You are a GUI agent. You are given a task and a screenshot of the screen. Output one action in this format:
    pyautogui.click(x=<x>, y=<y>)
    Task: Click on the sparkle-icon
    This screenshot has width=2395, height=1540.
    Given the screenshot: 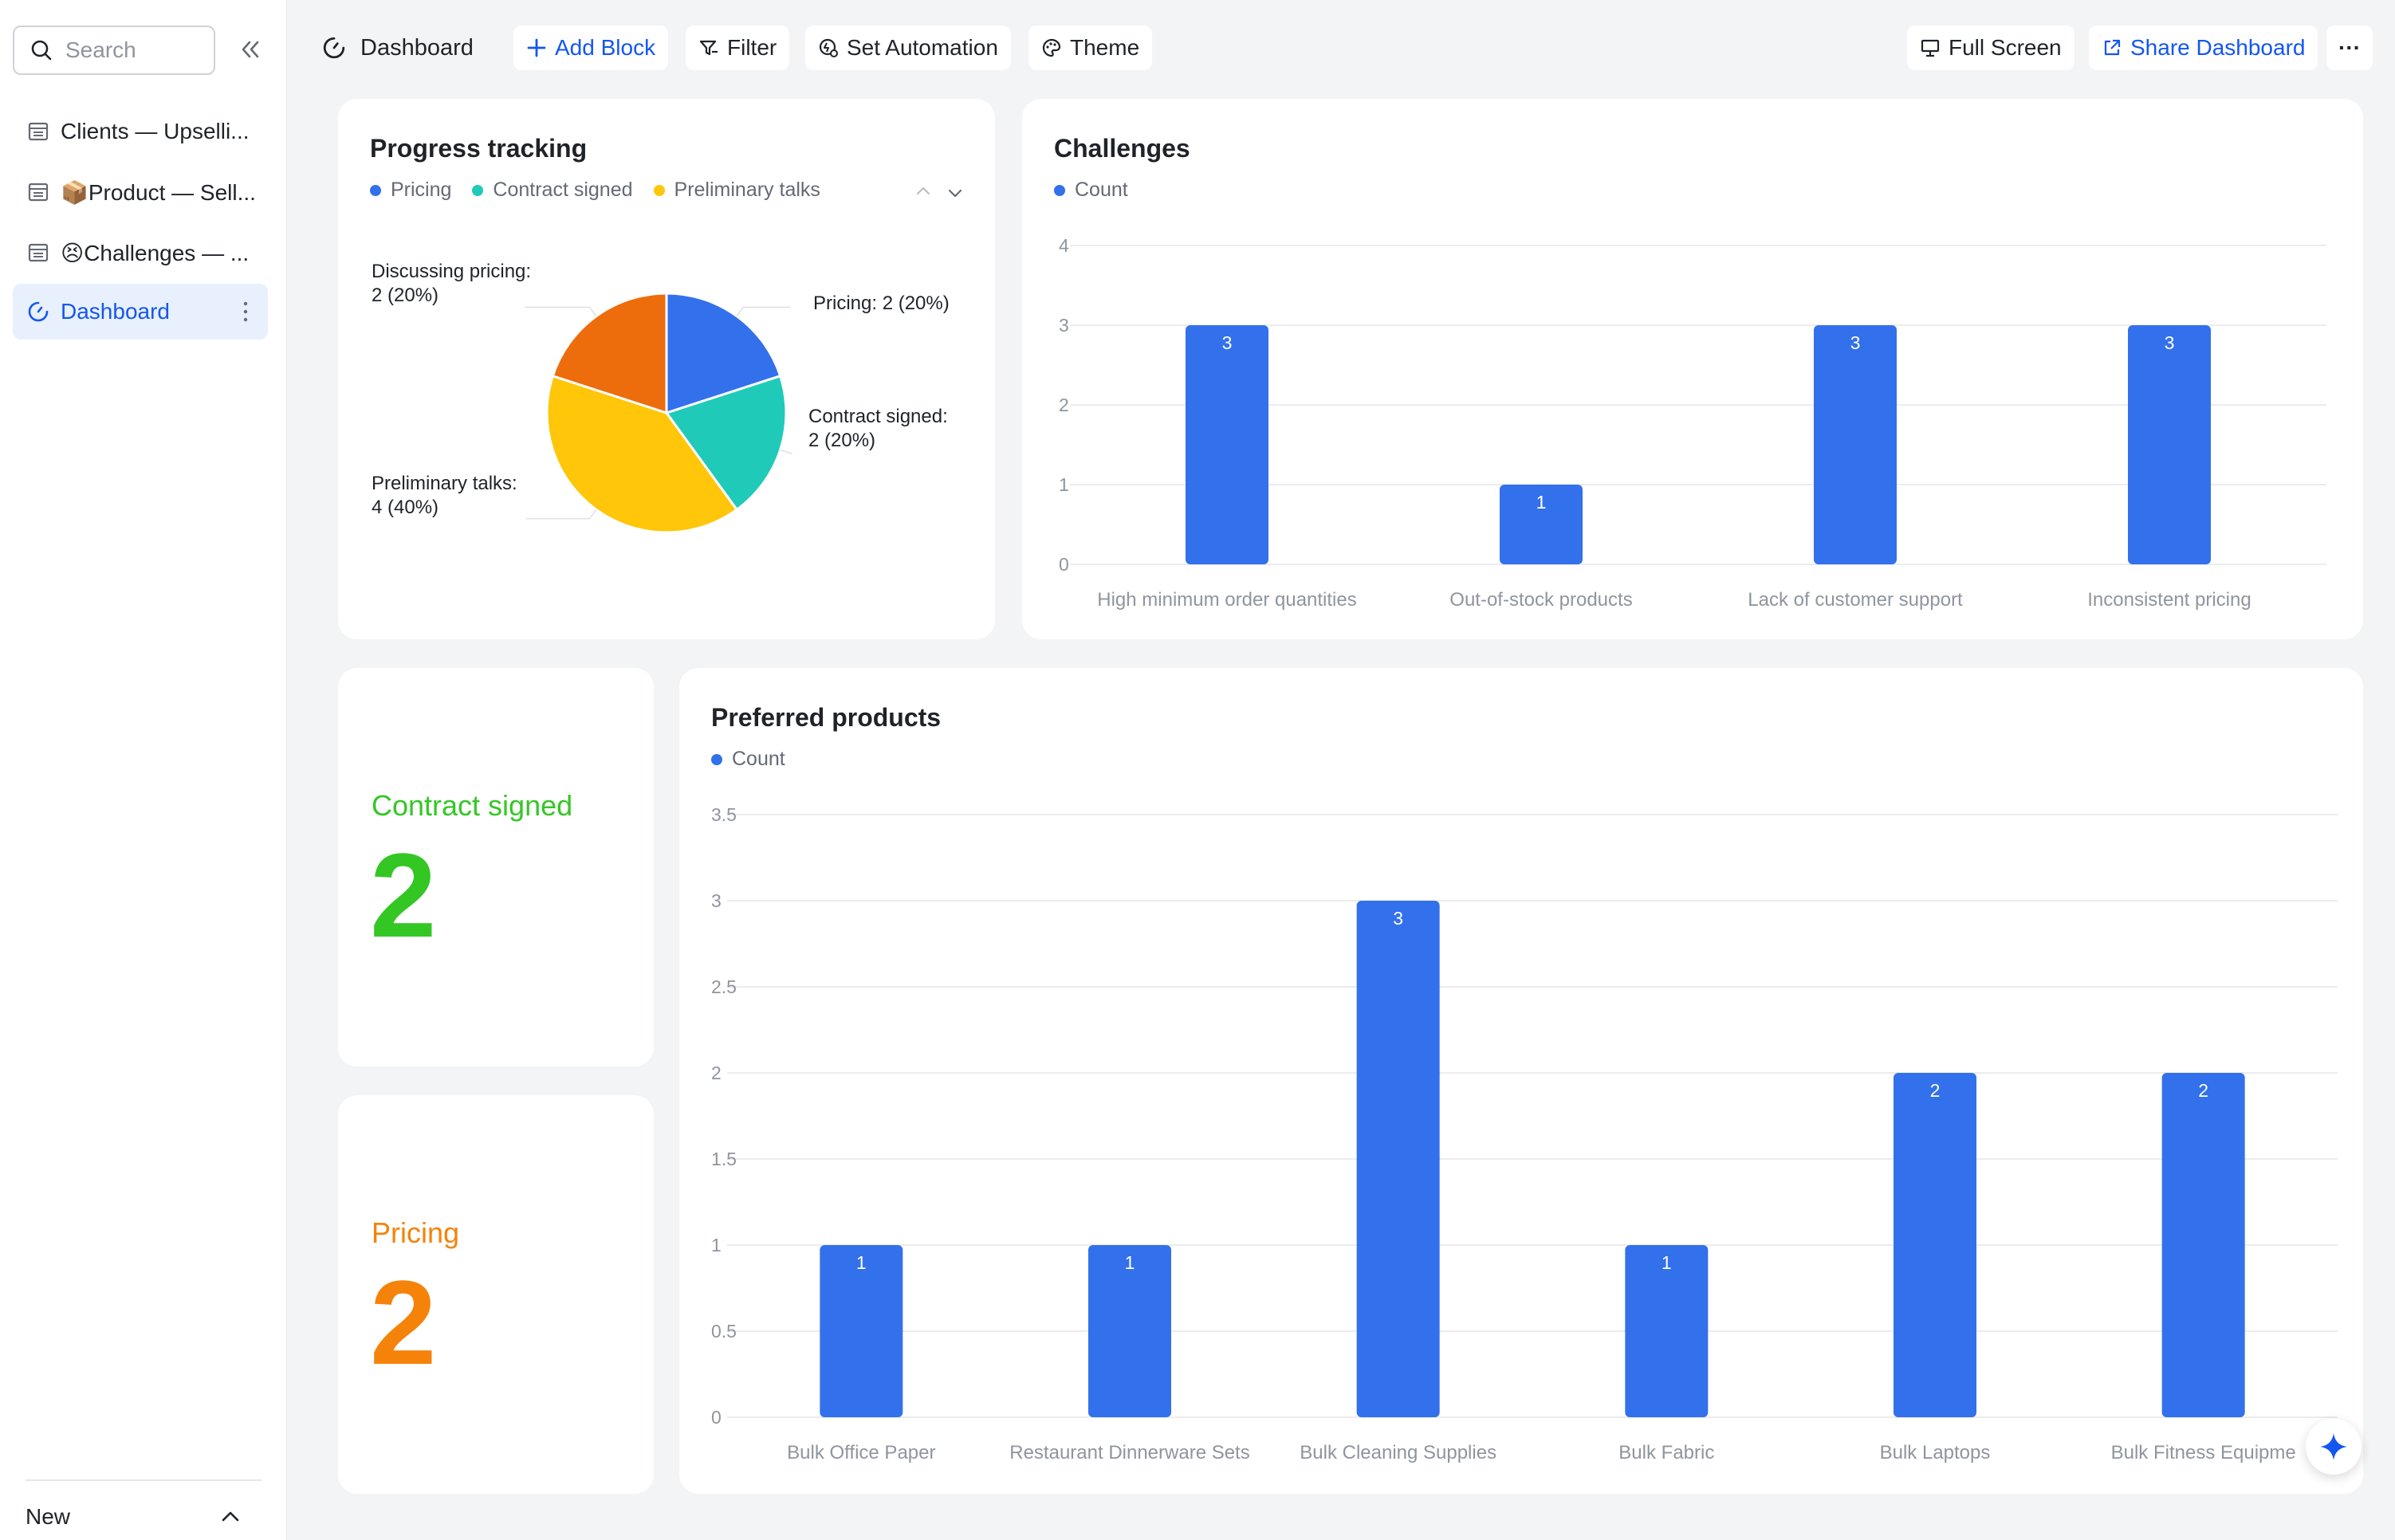 What is the action you would take?
    pyautogui.click(x=2333, y=1446)
    